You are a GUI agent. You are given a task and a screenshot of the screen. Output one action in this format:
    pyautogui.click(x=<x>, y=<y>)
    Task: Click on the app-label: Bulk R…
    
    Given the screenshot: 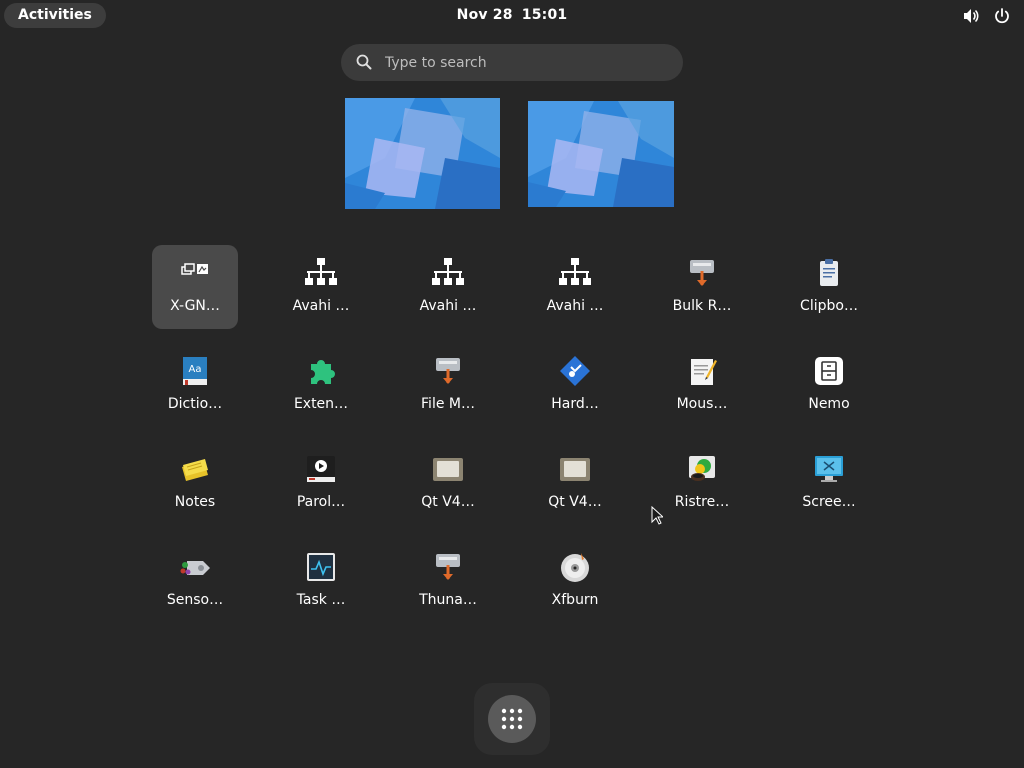 What is the action you would take?
    pyautogui.click(x=702, y=306)
    